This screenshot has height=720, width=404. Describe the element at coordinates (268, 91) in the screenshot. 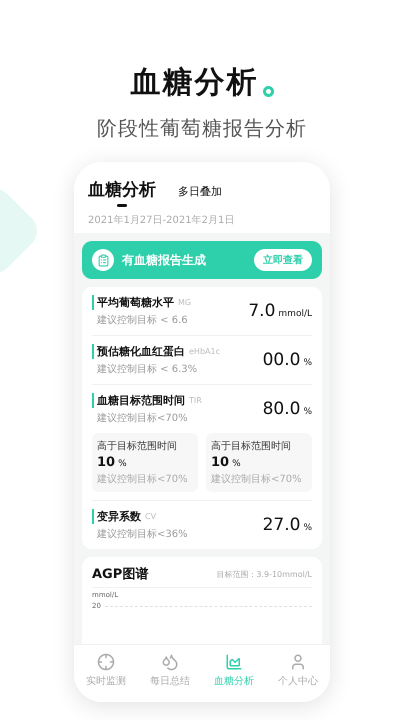

I see `circle-icon` at that location.